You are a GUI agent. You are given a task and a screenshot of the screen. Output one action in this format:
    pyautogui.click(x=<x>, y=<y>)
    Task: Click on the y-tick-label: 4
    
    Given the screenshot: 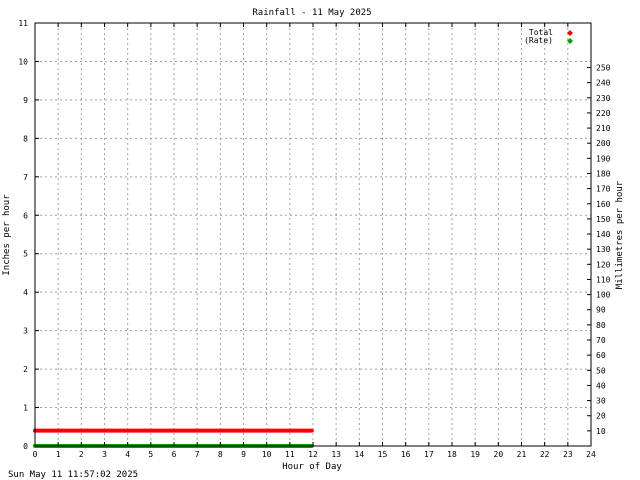 What is the action you would take?
    pyautogui.click(x=25, y=292)
    